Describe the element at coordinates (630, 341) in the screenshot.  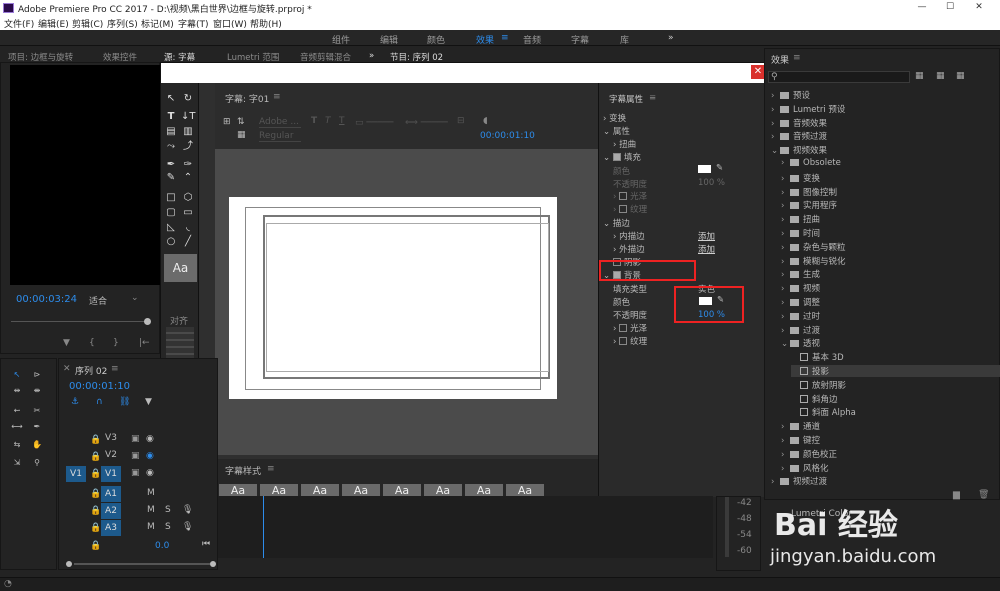
I see `bg-texture-row: › 纹理` at that location.